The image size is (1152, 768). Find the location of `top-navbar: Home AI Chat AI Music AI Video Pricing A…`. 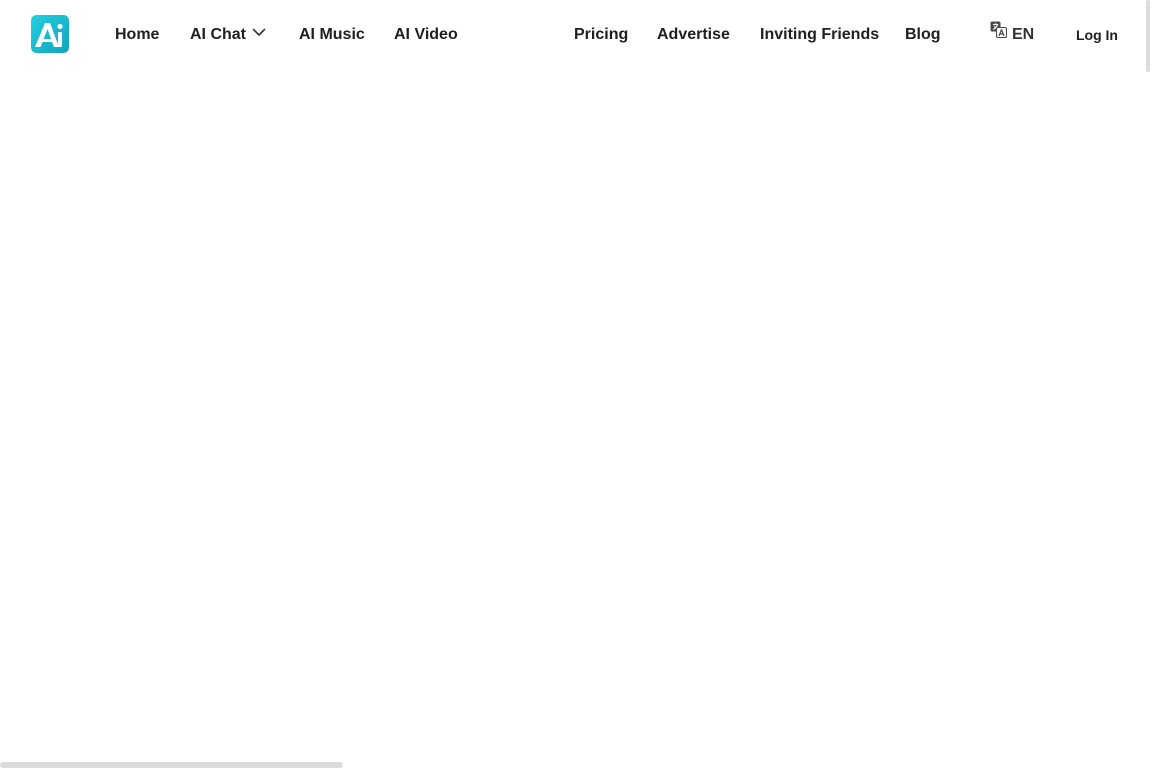

top-navbar: Home AI Chat AI Music AI Video Pricing A… is located at coordinates (576, 35).